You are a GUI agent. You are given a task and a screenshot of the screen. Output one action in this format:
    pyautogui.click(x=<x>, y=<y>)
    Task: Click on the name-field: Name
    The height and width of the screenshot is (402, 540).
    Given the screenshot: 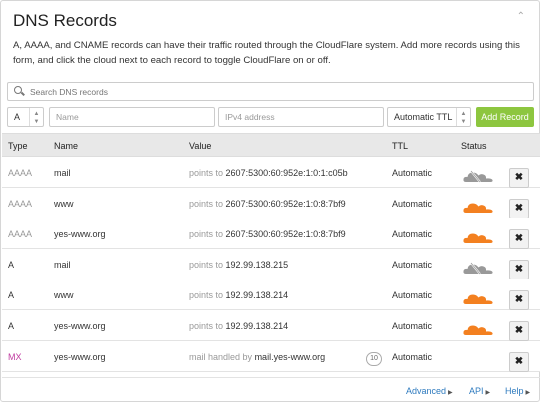 What is the action you would take?
    pyautogui.click(x=132, y=117)
    